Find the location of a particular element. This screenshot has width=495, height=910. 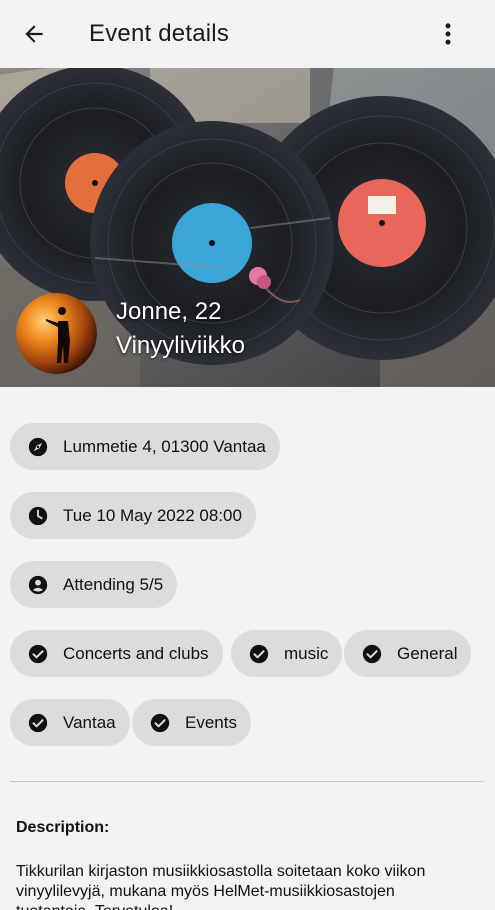

arrow-left-icon is located at coordinates (34, 34).